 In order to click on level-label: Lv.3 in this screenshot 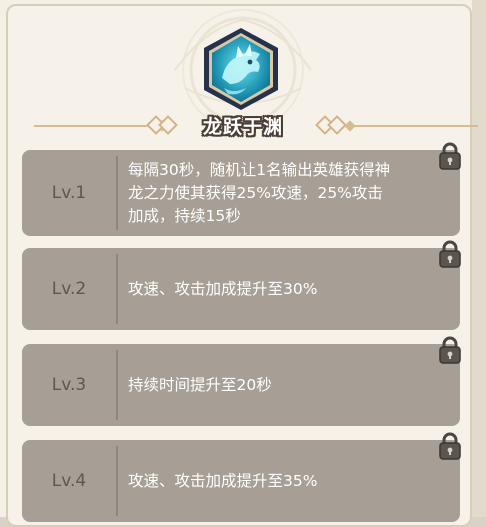, I will do `click(69, 385)`.